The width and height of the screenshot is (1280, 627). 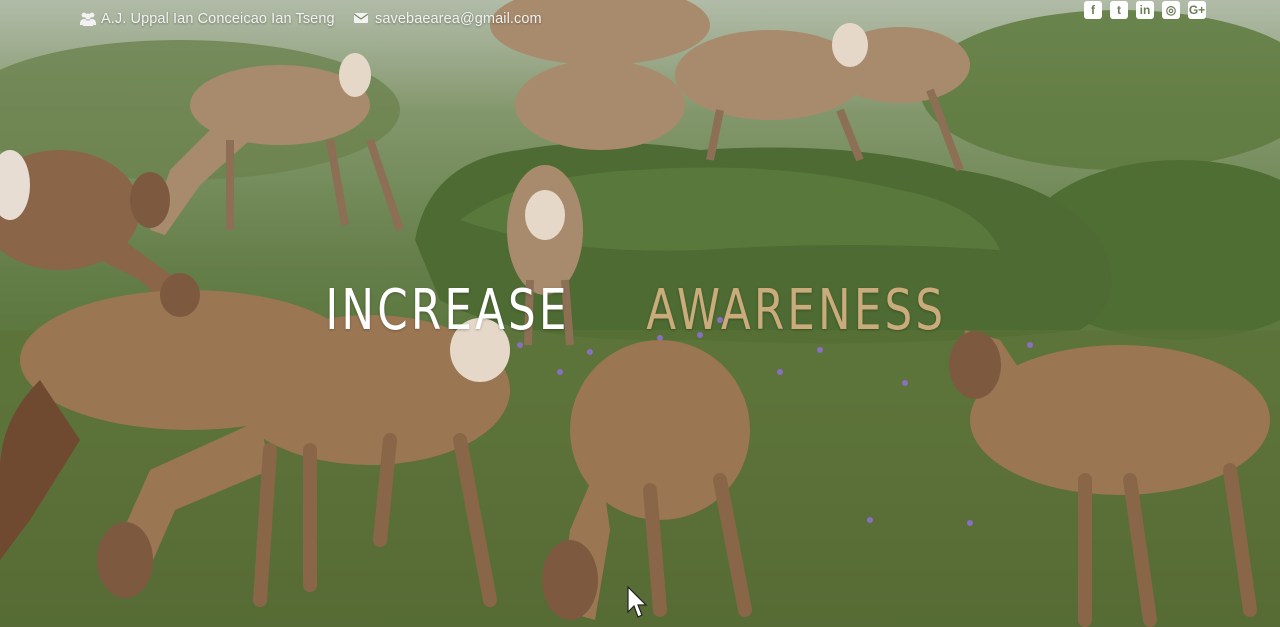 What do you see at coordinates (637, 602) in the screenshot?
I see `mouse-cursor-icon` at bounding box center [637, 602].